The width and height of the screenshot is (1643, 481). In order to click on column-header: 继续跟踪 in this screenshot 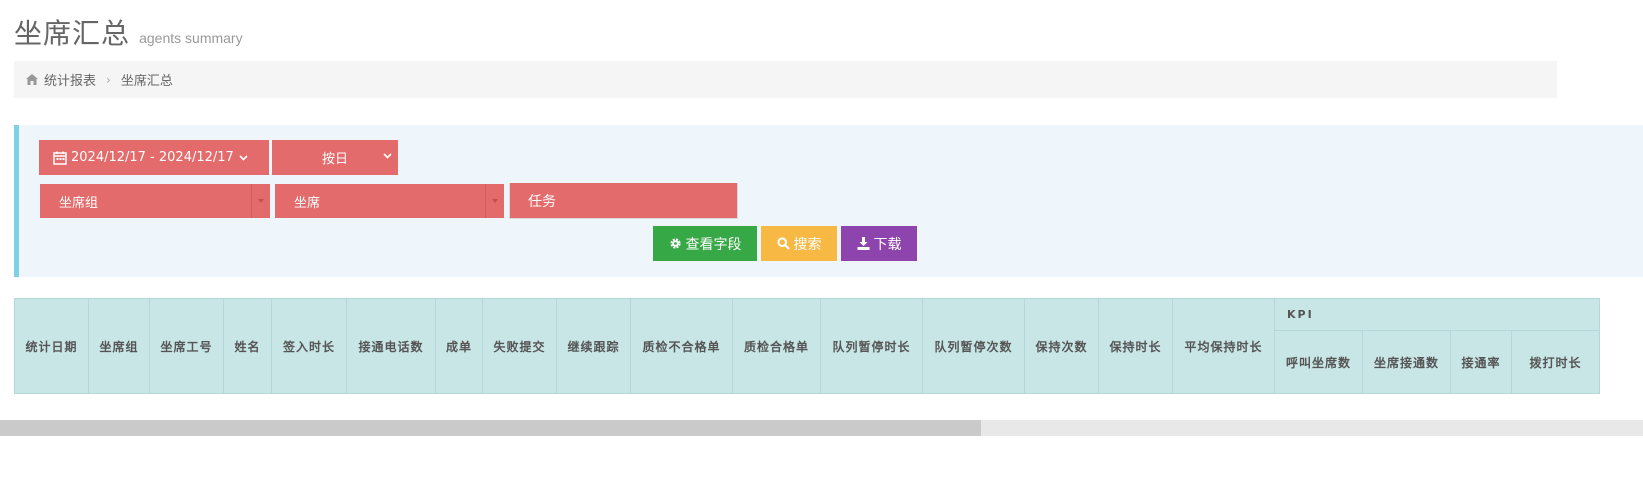, I will do `click(593, 346)`.